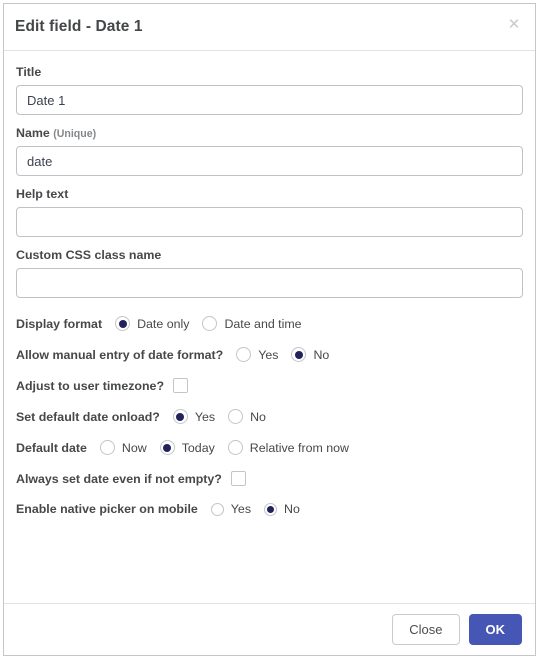 The height and width of the screenshot is (660, 540). I want to click on dialog-footer: Close OK, so click(269, 629).